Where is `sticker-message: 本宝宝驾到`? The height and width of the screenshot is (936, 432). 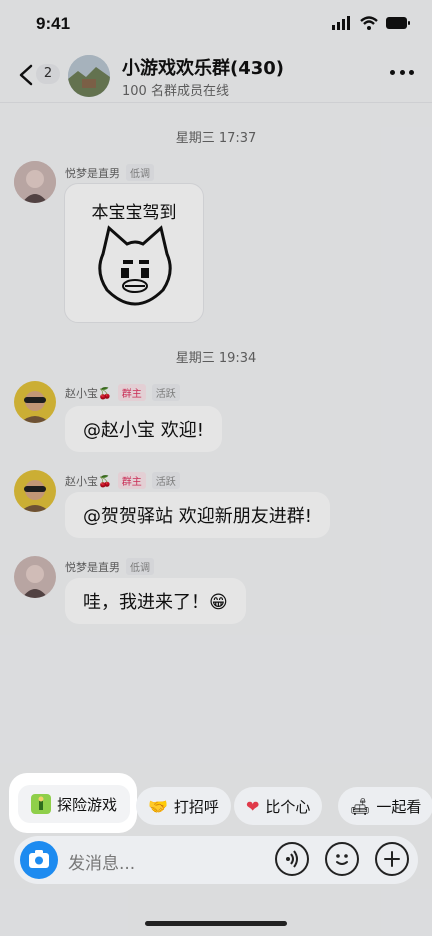
sticker-message: 本宝宝驾到 is located at coordinates (134, 253).